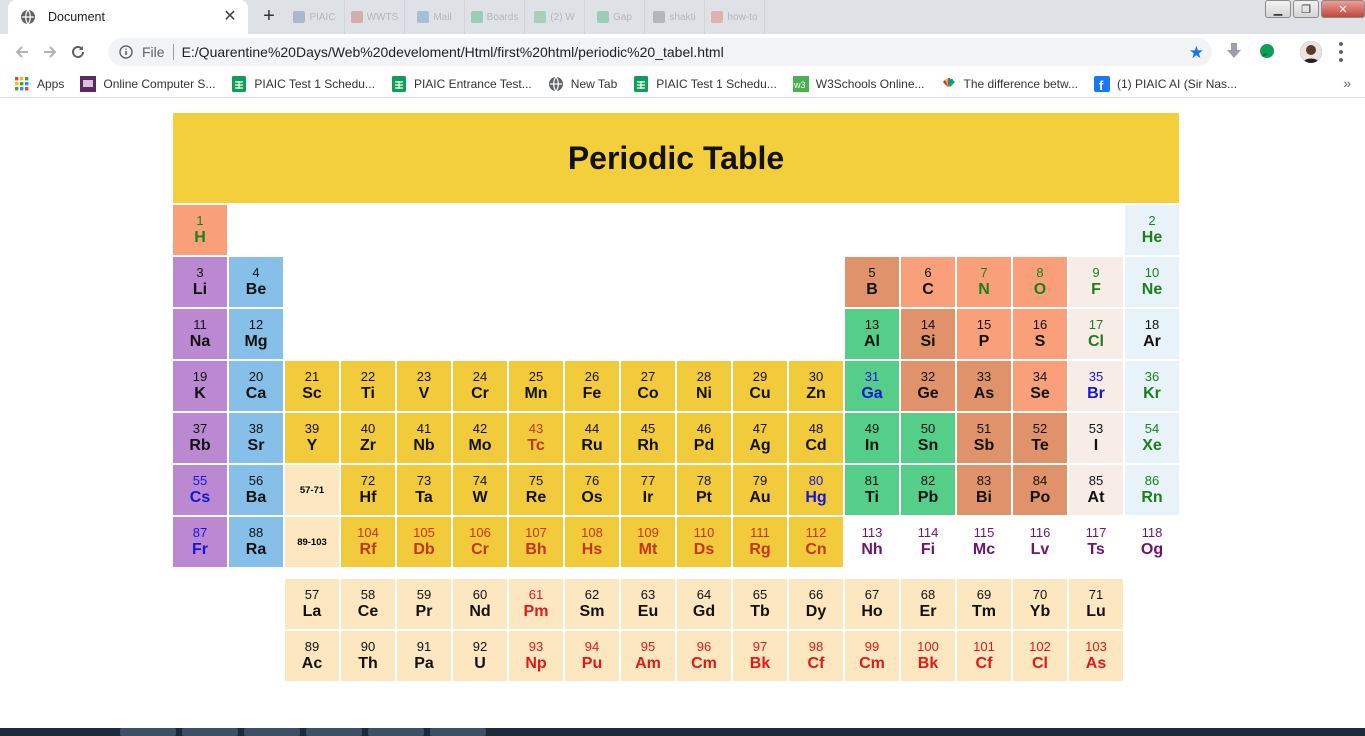 The width and height of the screenshot is (1365, 736). Describe the element at coordinates (1040, 480) in the screenshot. I see `atomic-number: 84` at that location.